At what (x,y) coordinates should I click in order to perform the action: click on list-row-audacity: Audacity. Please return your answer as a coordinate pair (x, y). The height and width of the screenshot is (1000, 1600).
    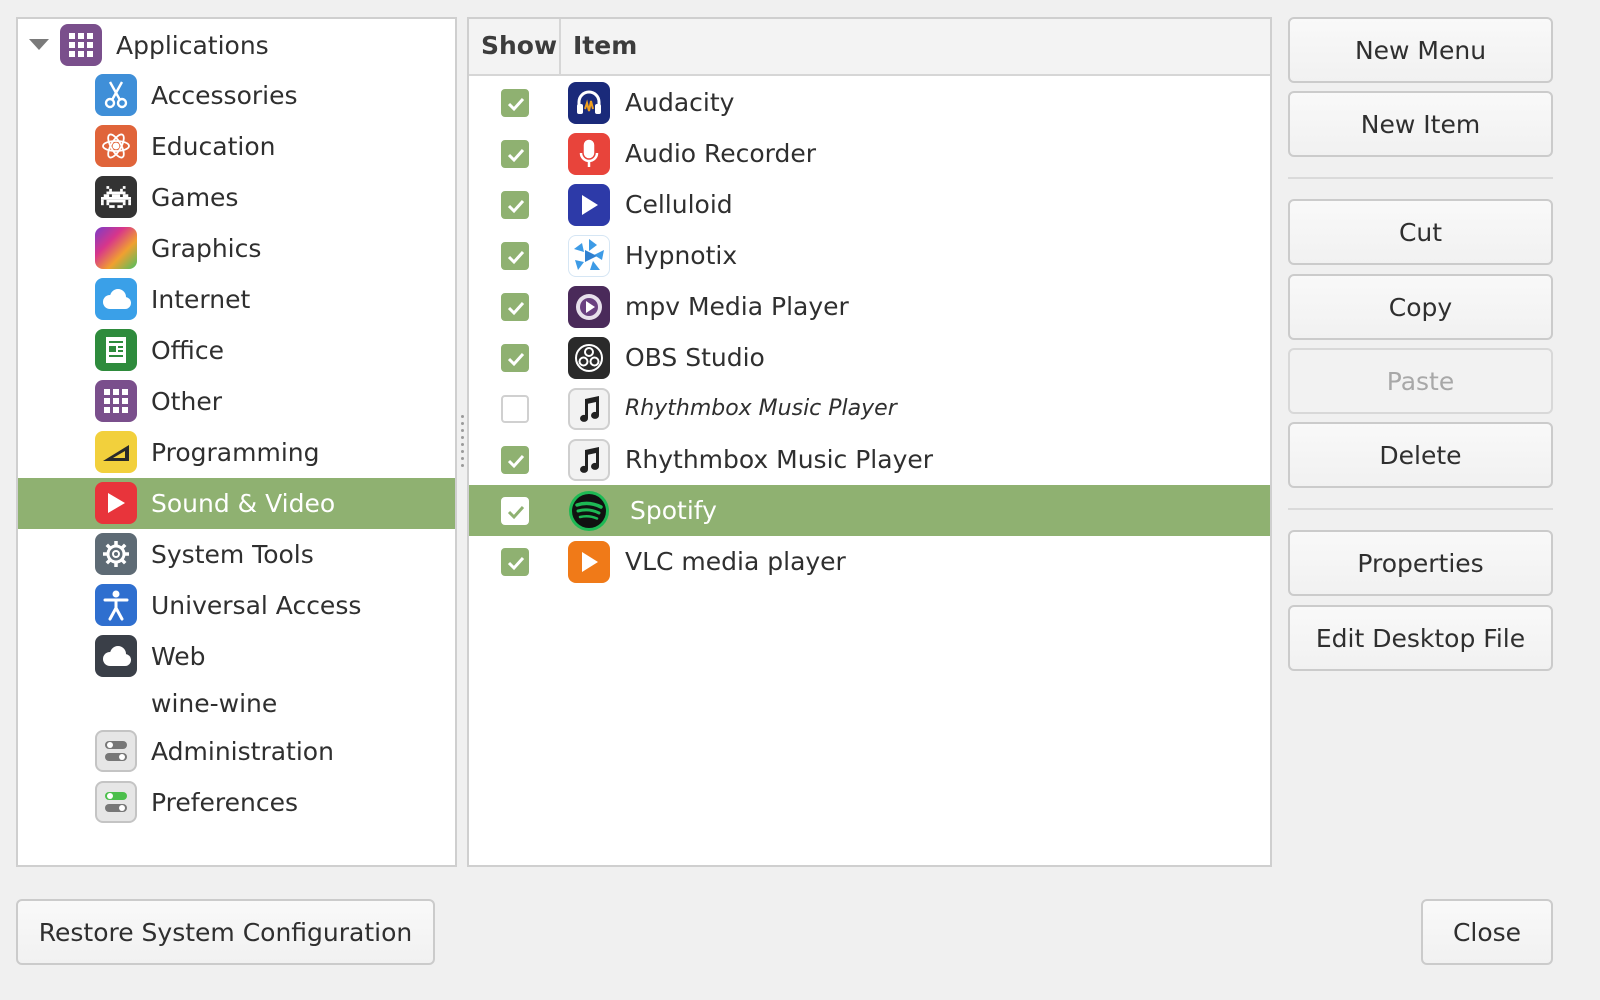
    Looking at the image, I should click on (869, 102).